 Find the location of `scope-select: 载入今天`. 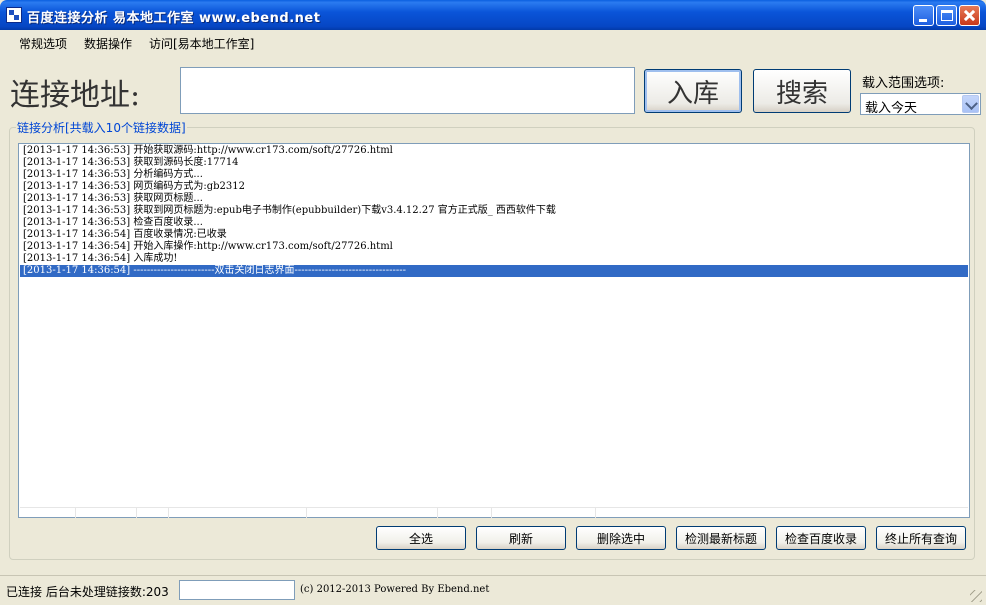

scope-select: 载入今天 is located at coordinates (920, 104).